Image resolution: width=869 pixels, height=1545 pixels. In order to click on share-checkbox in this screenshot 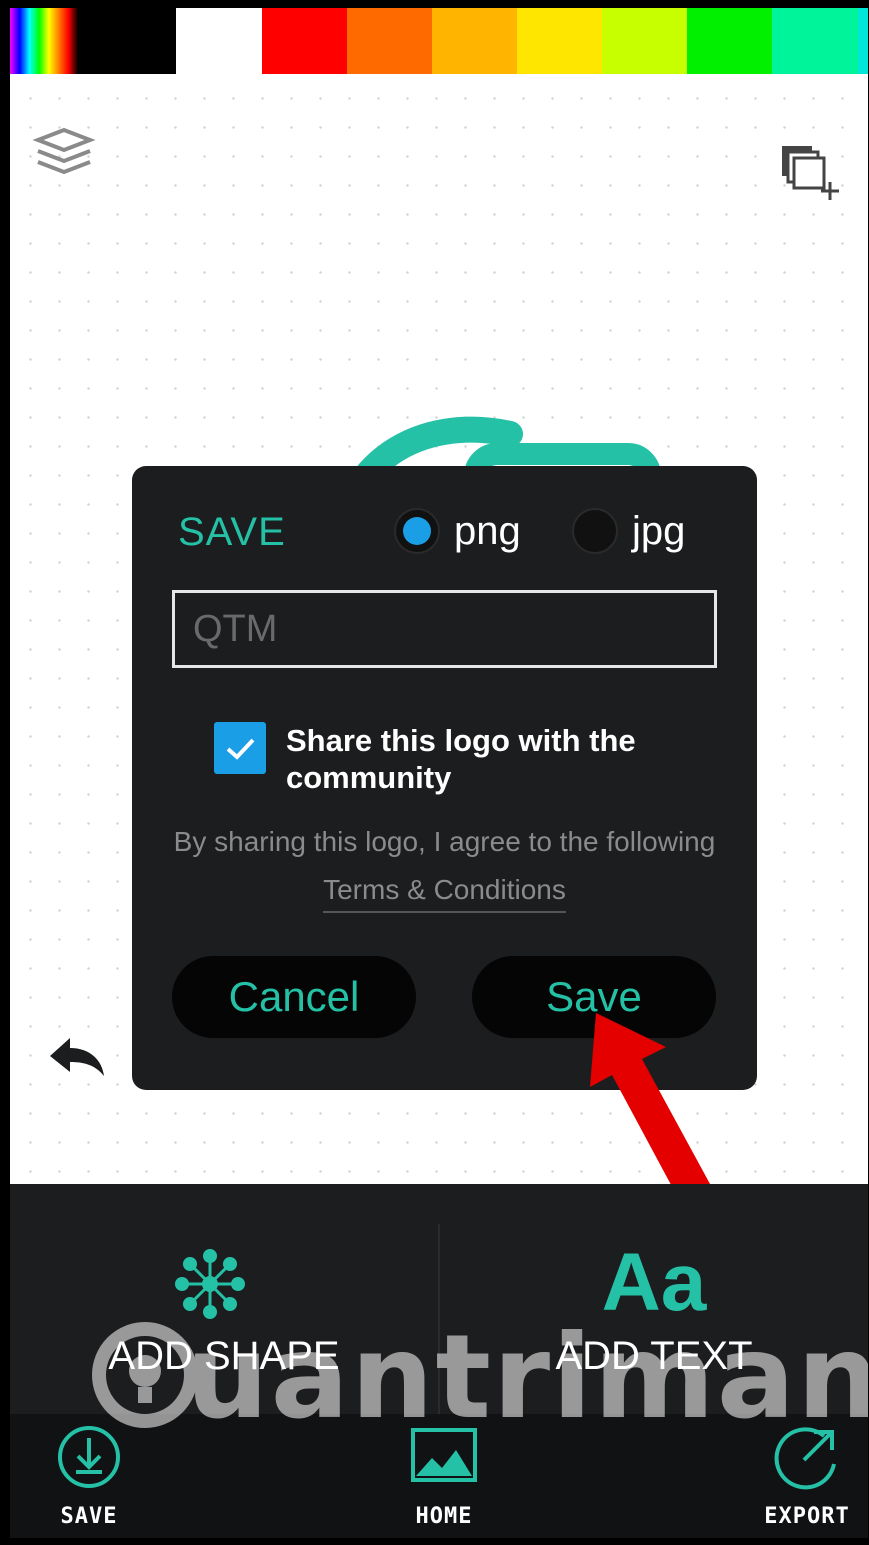, I will do `click(240, 748)`.